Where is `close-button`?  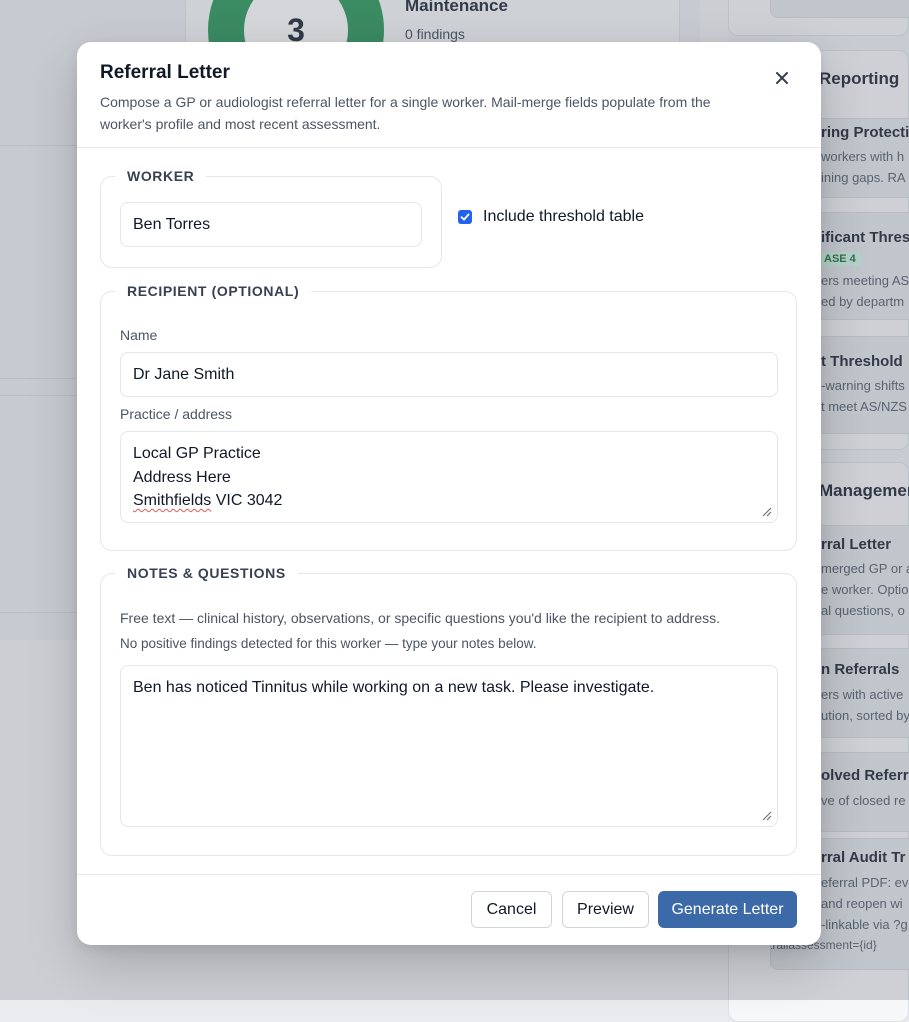 close-button is located at coordinates (782, 78).